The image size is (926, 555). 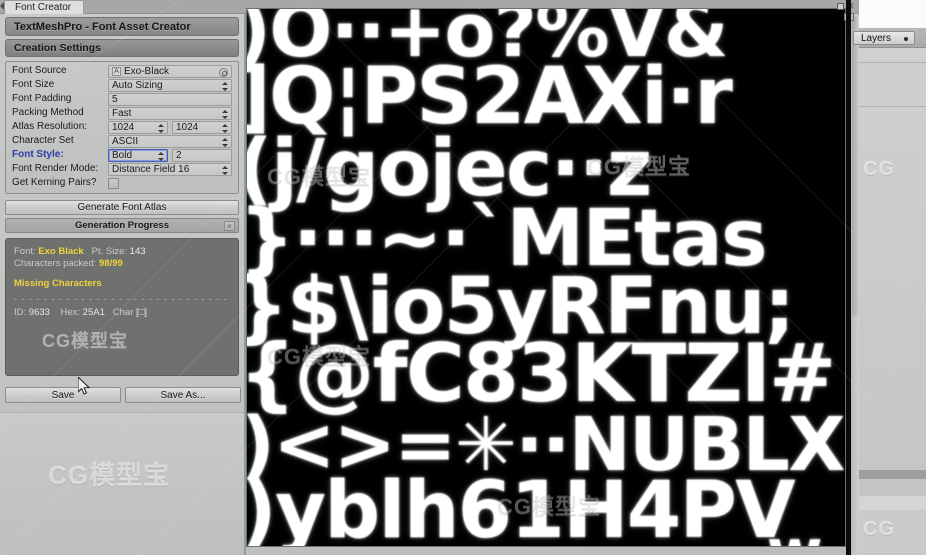 I want to click on object-picker-icon, so click(x=223, y=72).